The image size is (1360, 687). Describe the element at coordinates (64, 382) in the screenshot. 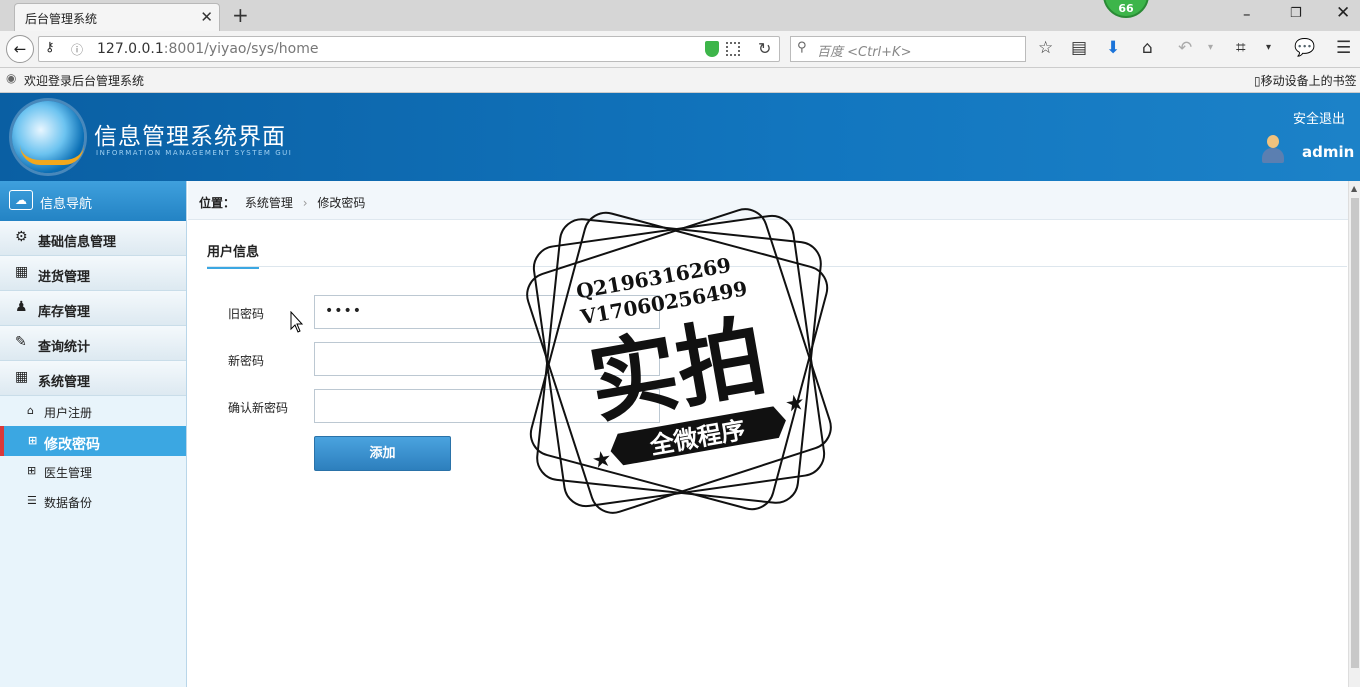

I see `menu-label: 系统管理` at that location.